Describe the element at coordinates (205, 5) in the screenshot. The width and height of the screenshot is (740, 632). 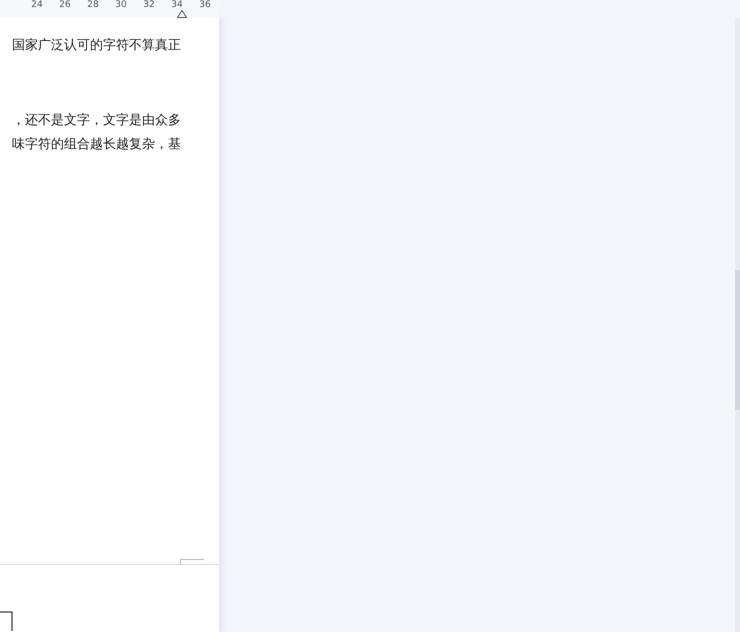
I see `ruler-number: 36` at that location.